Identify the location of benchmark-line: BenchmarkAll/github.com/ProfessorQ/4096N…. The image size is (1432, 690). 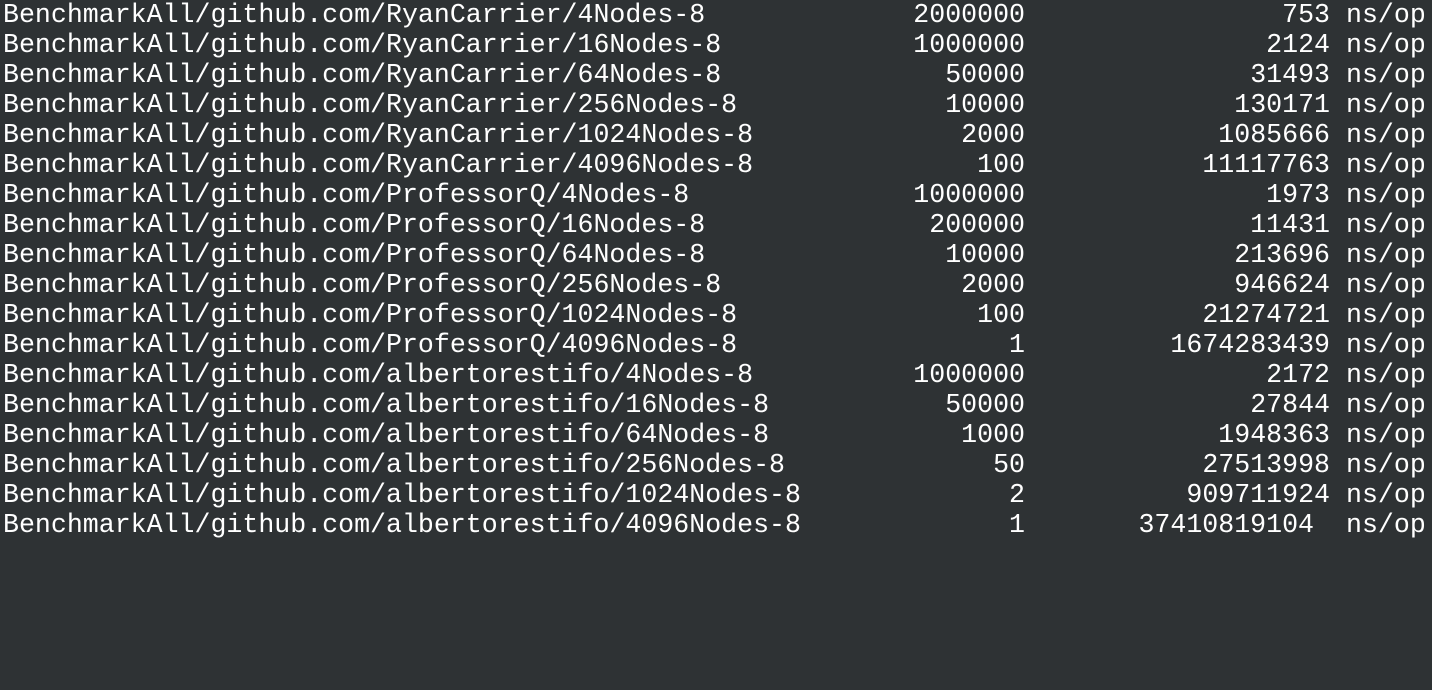
(716, 345).